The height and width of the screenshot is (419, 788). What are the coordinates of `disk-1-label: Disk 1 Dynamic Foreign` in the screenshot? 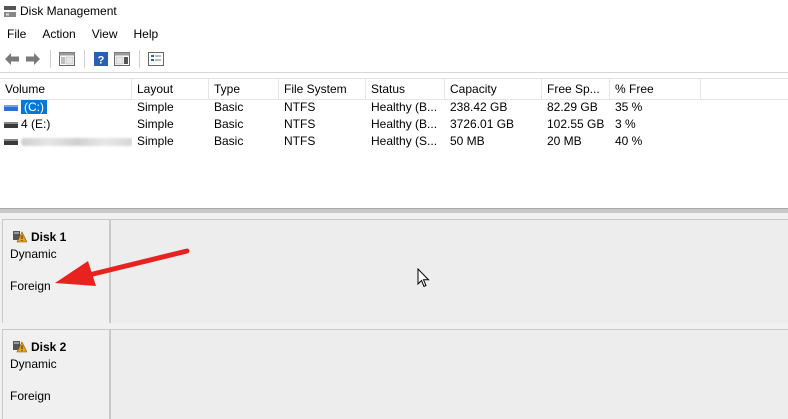 It's located at (56, 271).